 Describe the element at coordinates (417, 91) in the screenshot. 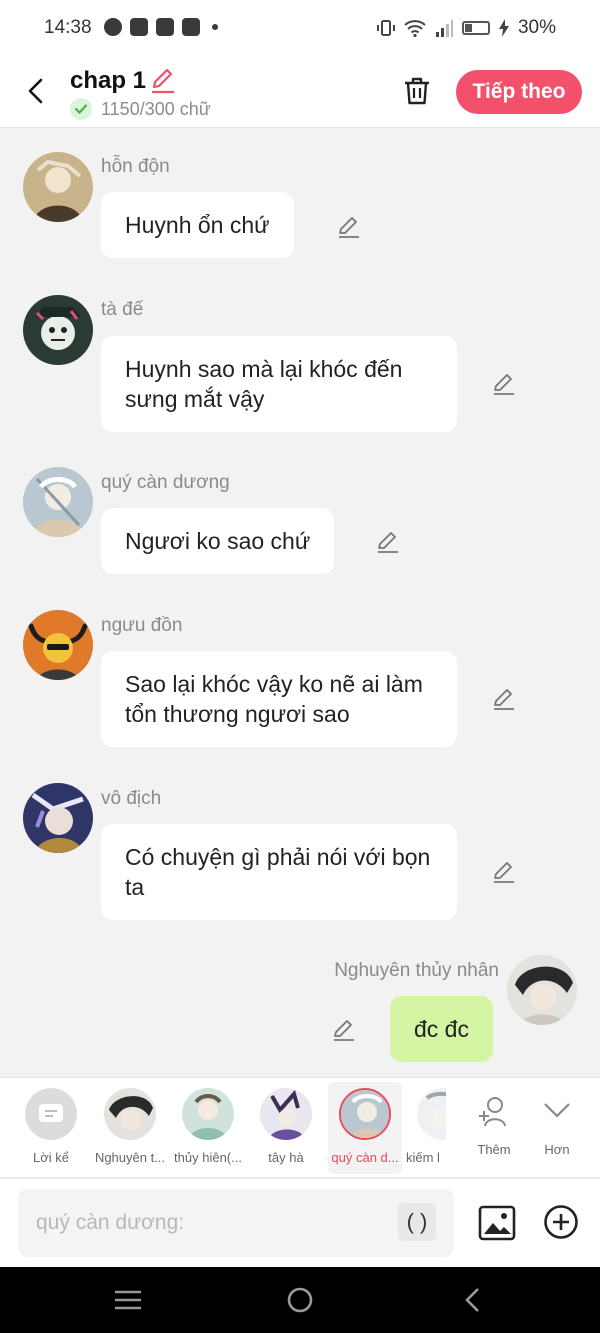

I see `trash-icon` at that location.